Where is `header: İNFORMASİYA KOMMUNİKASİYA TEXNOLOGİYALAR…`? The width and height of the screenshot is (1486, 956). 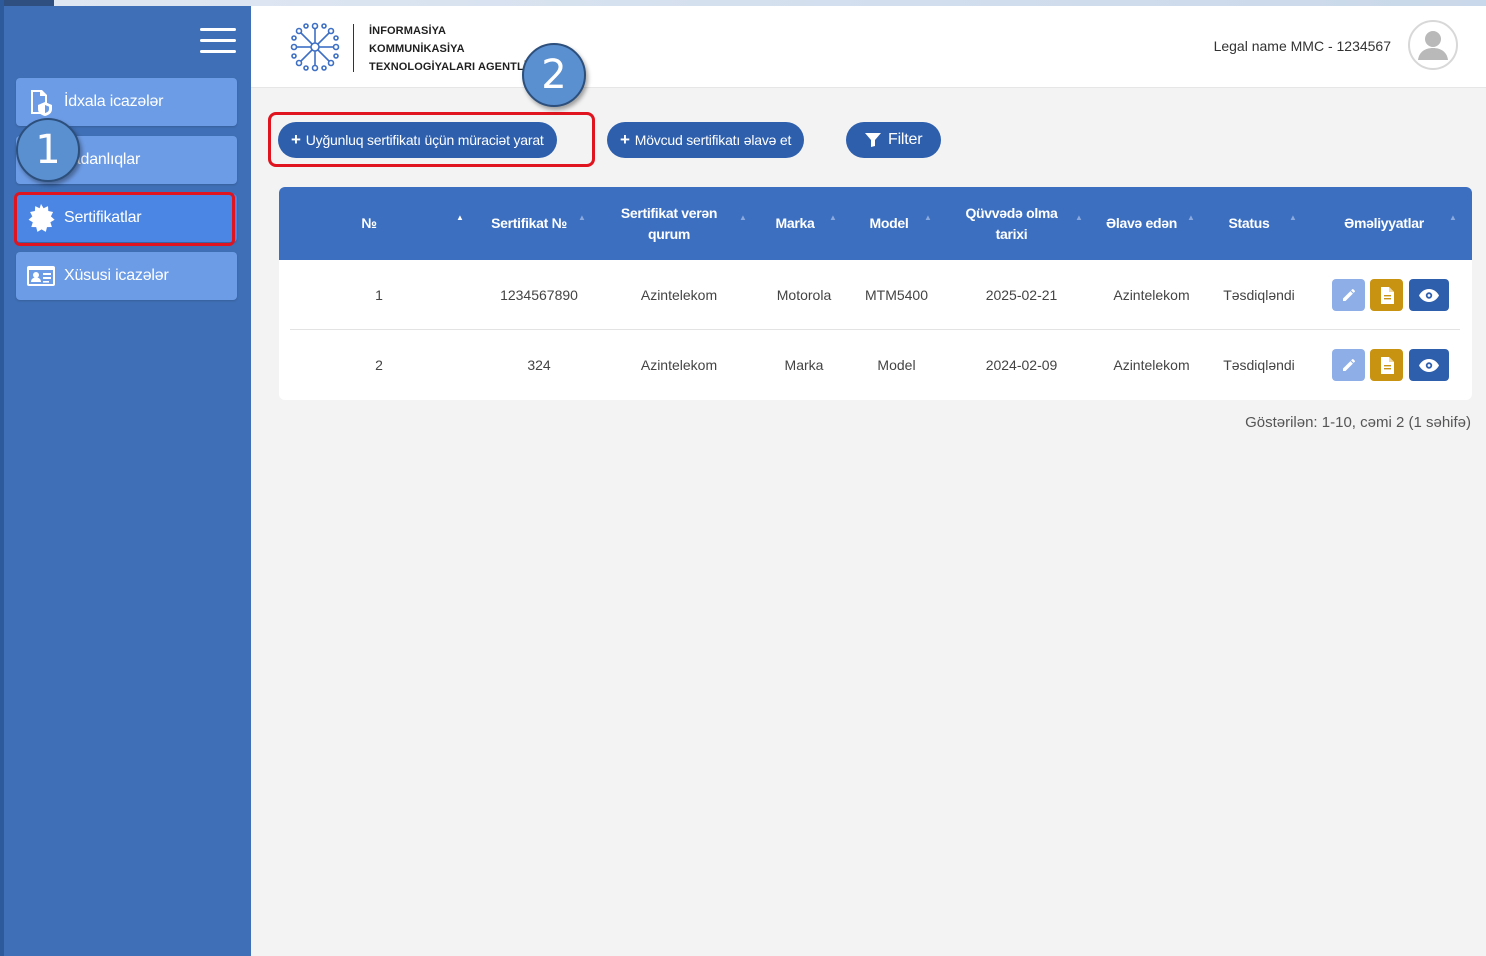
header: İNFORMASİYA KOMMUNİKASİYA TEXNOLOGİYALAR… is located at coordinates (868, 47).